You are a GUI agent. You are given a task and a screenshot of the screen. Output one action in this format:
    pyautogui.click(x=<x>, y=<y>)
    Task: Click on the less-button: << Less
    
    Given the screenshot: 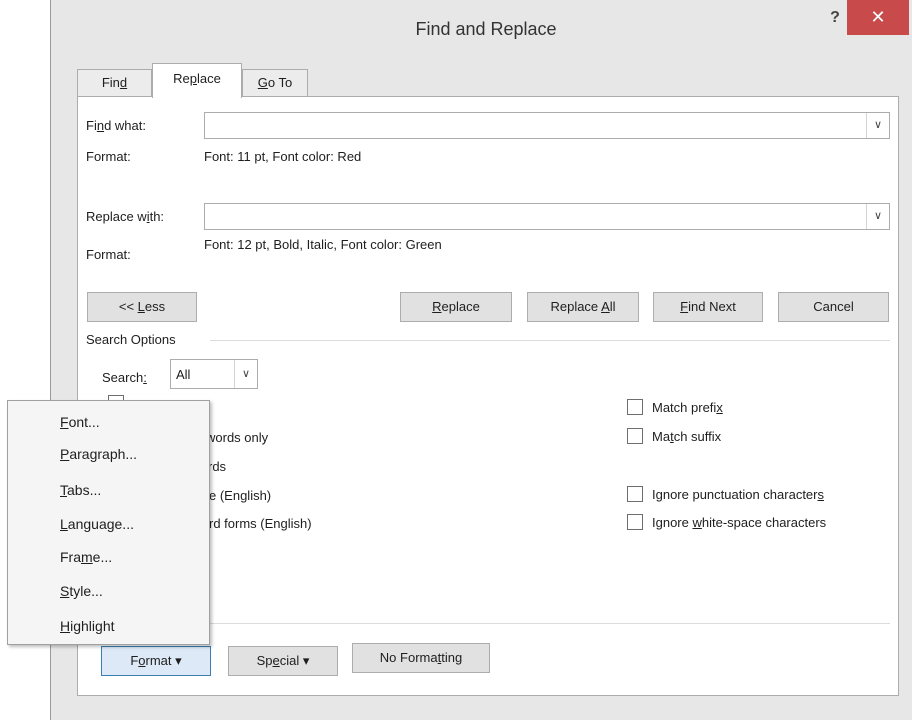 What is the action you would take?
    pyautogui.click(x=142, y=307)
    